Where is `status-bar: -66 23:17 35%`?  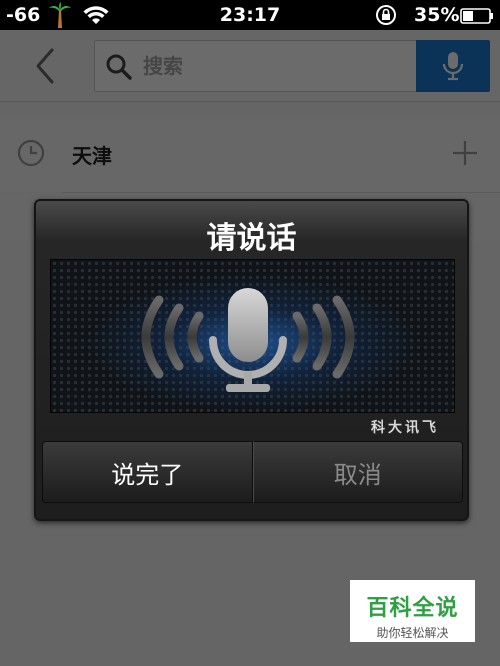 status-bar: -66 23:17 35% is located at coordinates (250, 15).